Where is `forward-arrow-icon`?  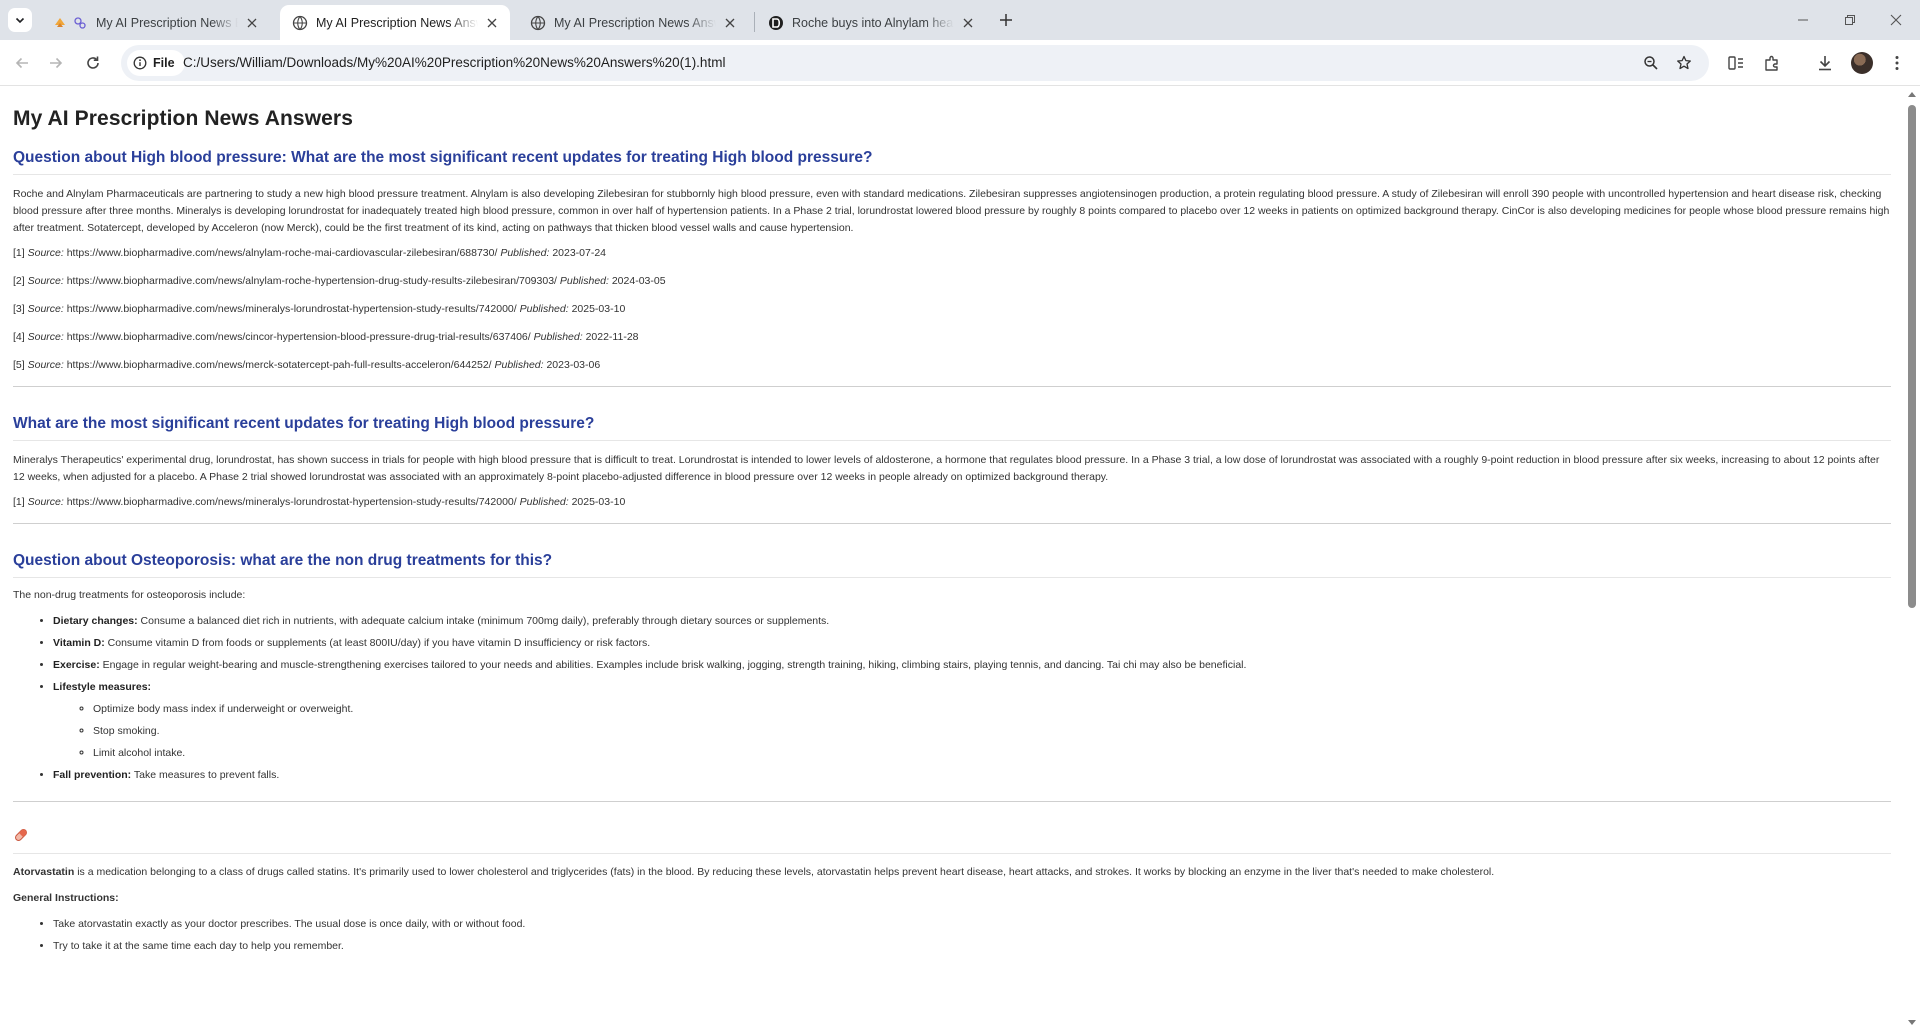
forward-arrow-icon is located at coordinates (56, 63).